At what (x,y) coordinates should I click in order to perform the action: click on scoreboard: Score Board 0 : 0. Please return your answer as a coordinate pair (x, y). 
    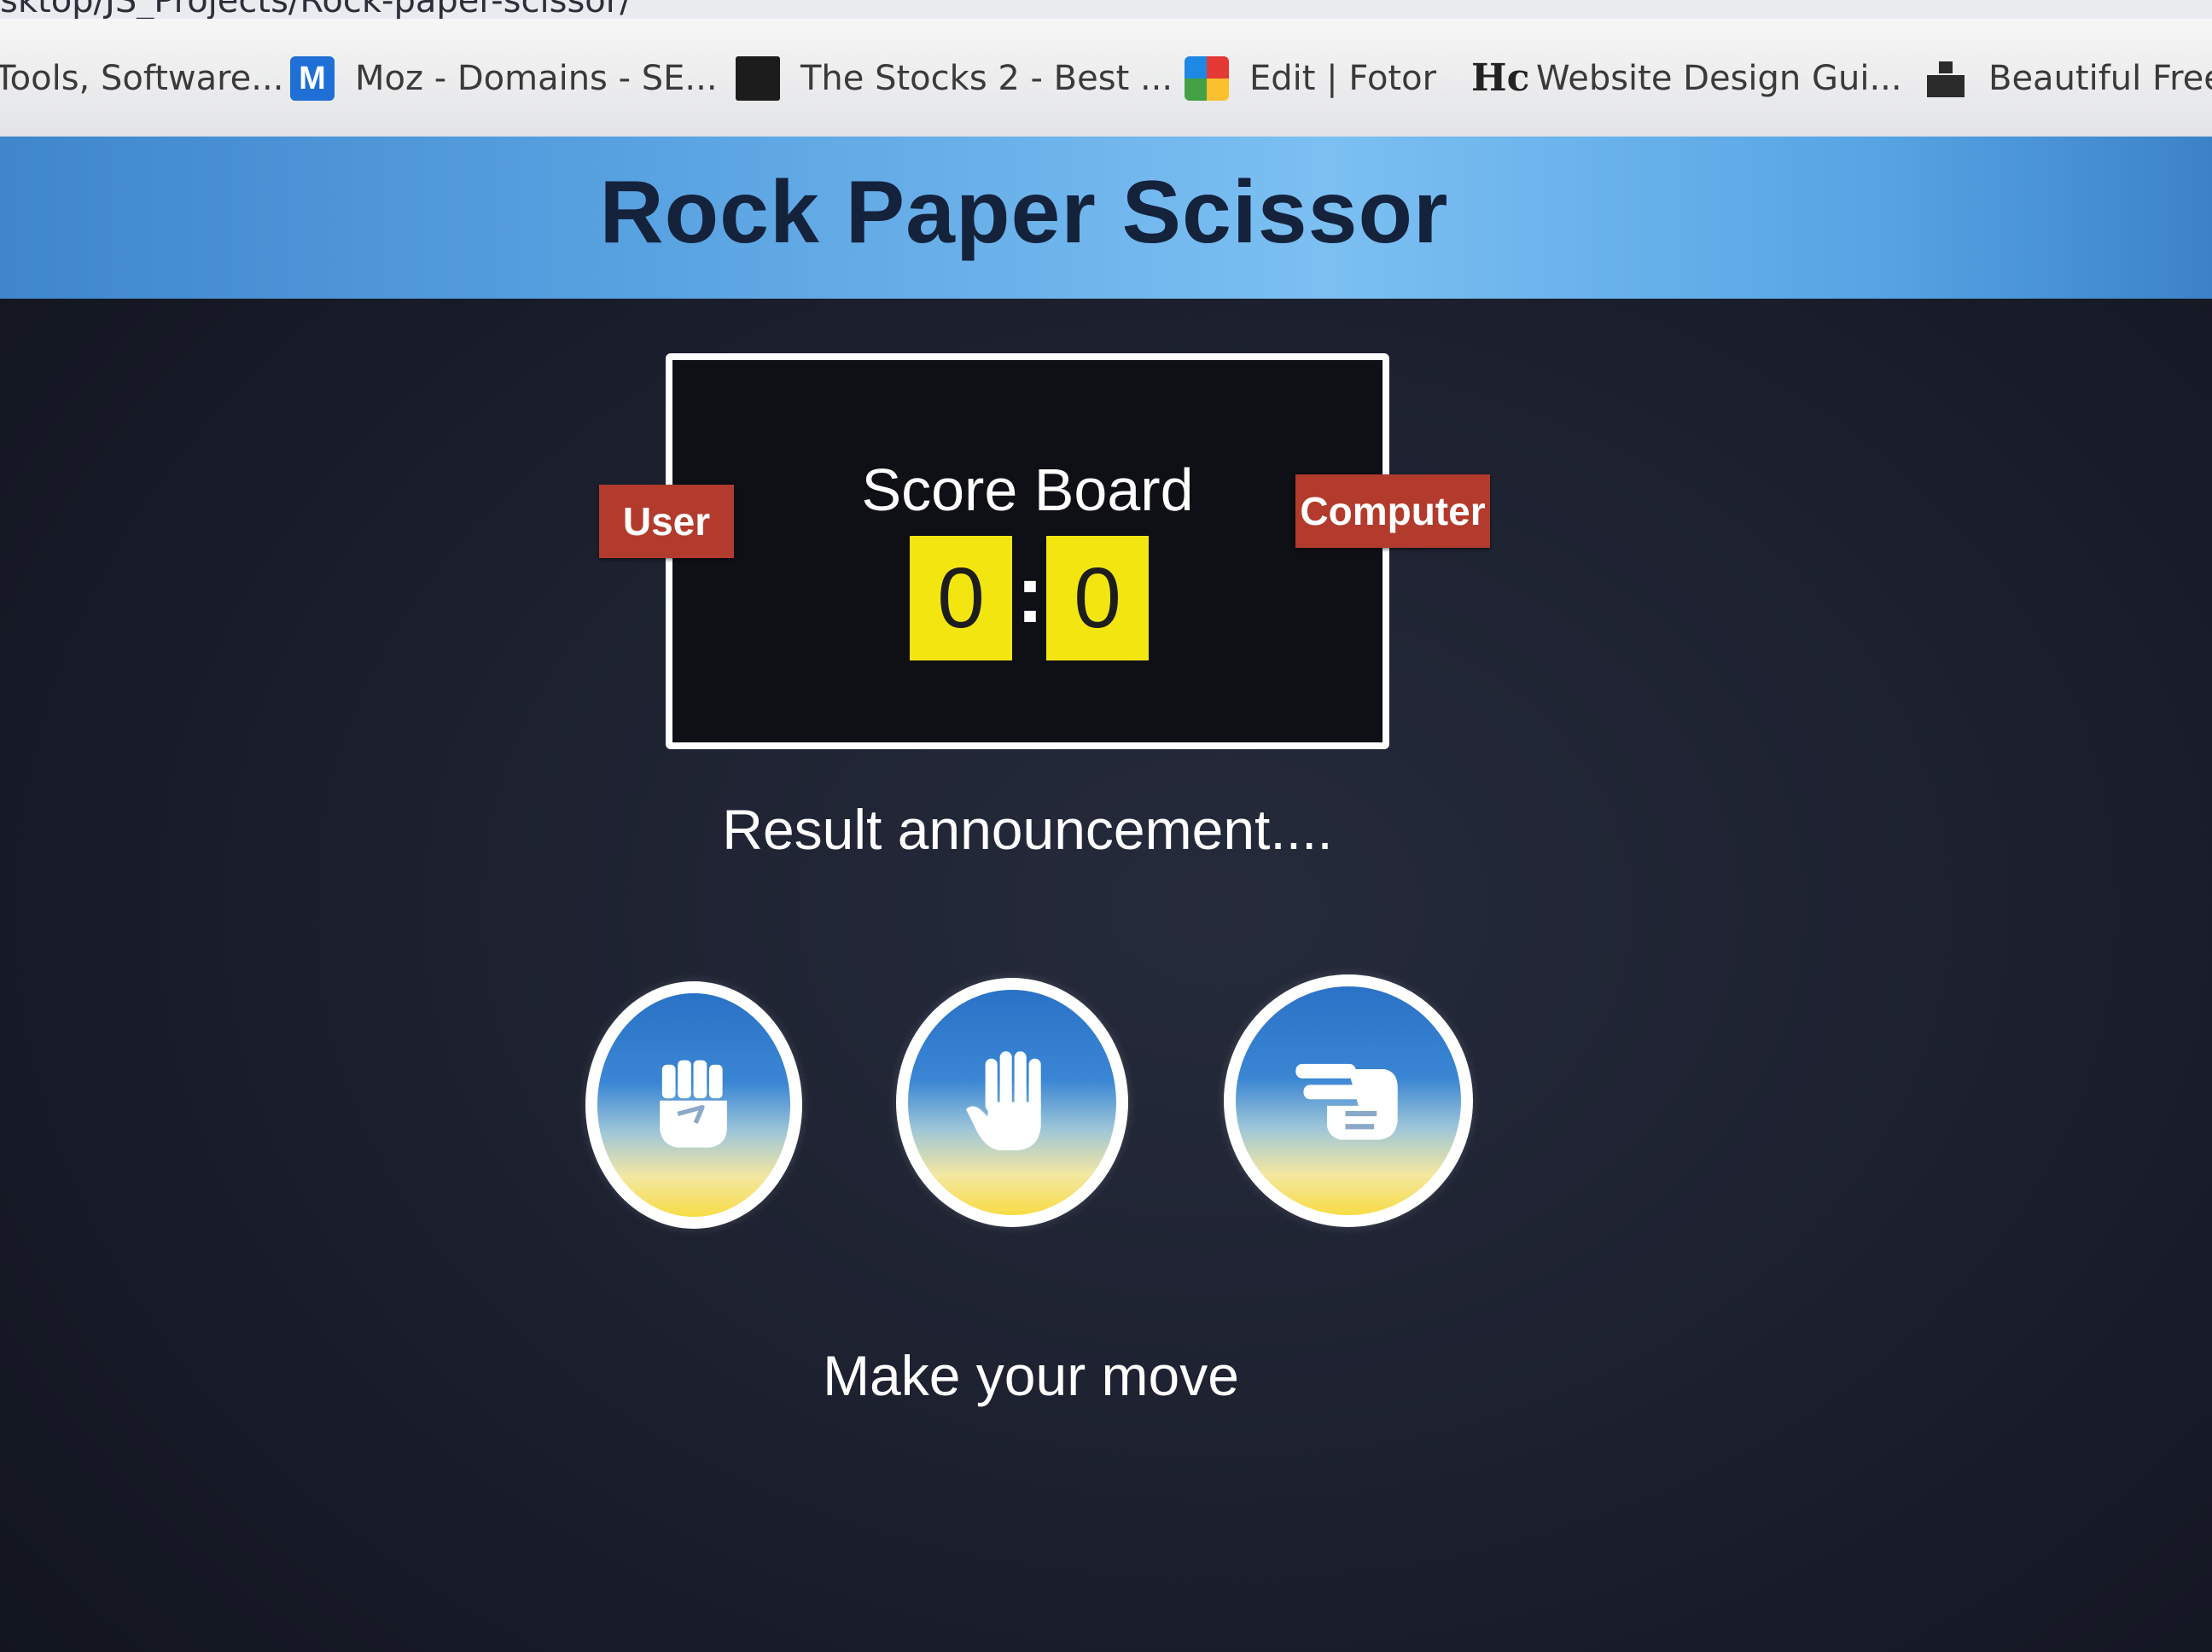
    Looking at the image, I should click on (1027, 551).